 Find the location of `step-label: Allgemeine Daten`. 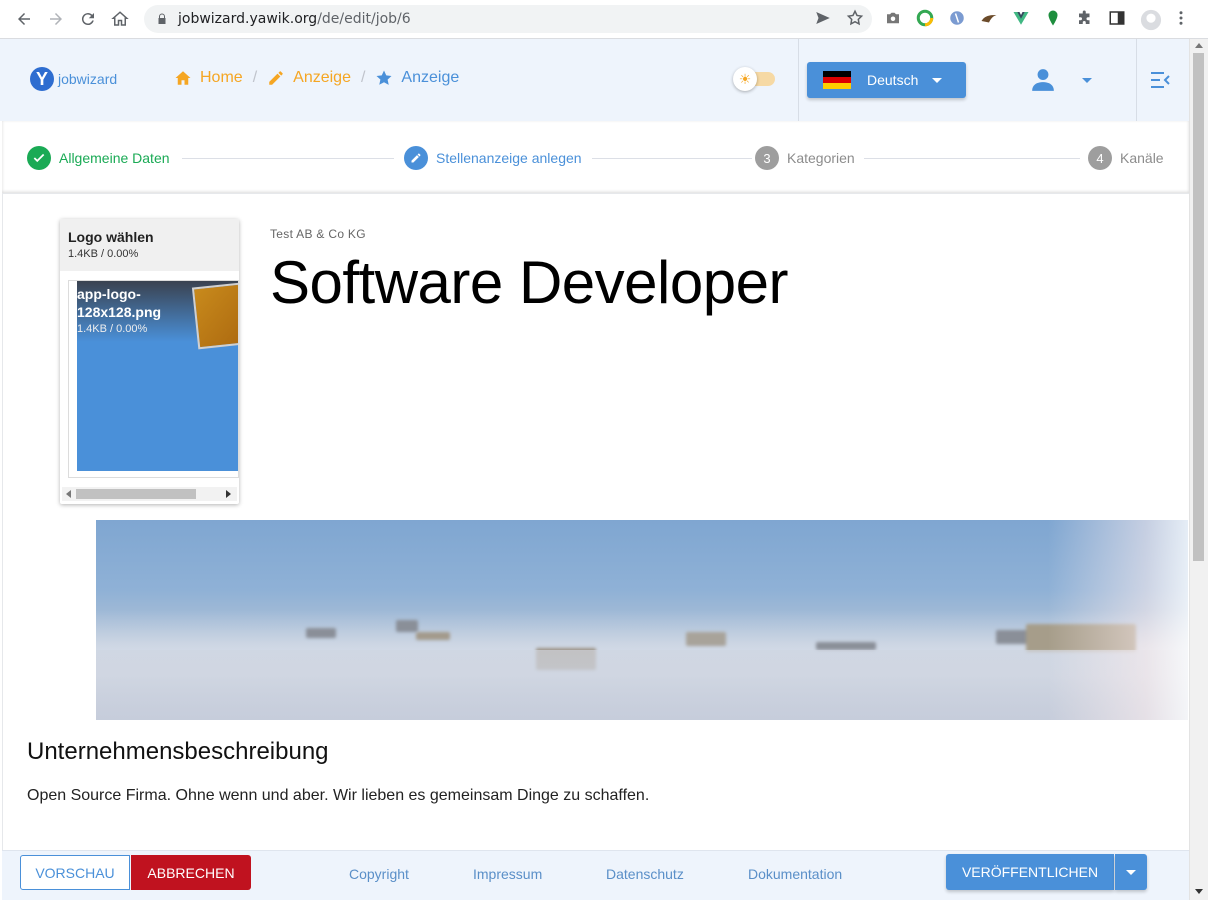

step-label: Allgemeine Daten is located at coordinates (114, 158).